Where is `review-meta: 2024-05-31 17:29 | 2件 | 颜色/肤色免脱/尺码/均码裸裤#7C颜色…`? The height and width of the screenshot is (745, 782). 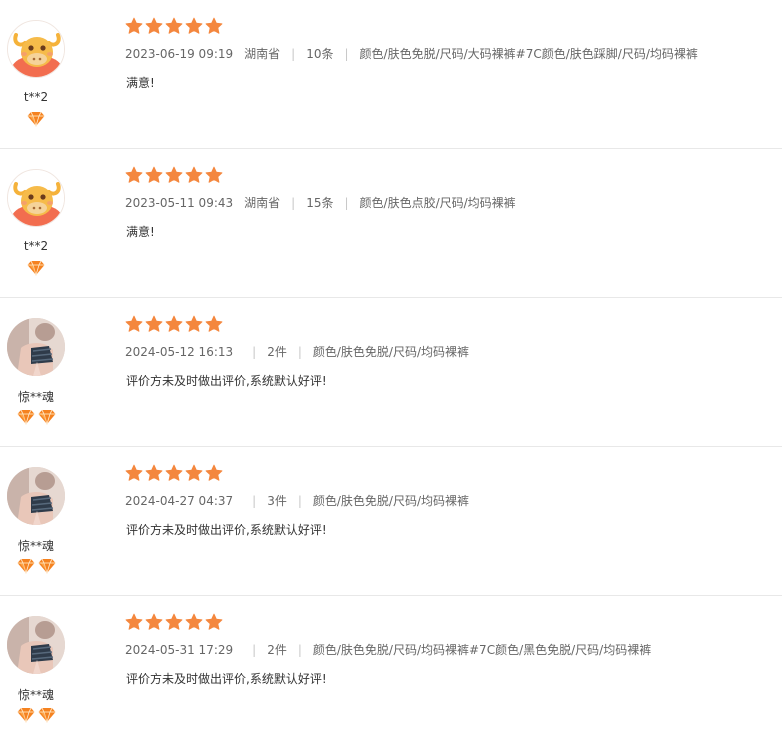
review-meta: 2024-05-31 17:29 | 2件 | 颜色/肤色免脱/尺码/均码裸裤#7C颜色… is located at coordinates (388, 649).